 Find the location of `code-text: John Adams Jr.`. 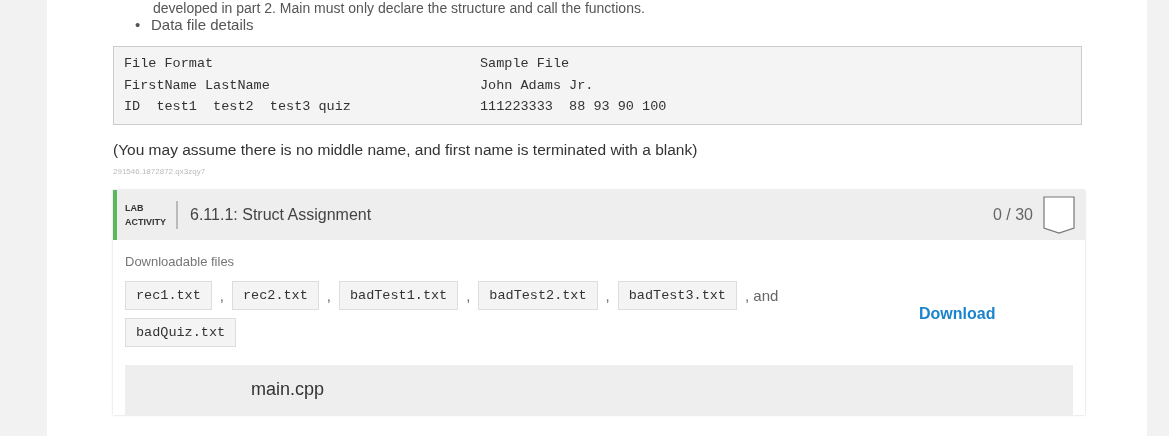

code-text: John Adams Jr. is located at coordinates (537, 85).